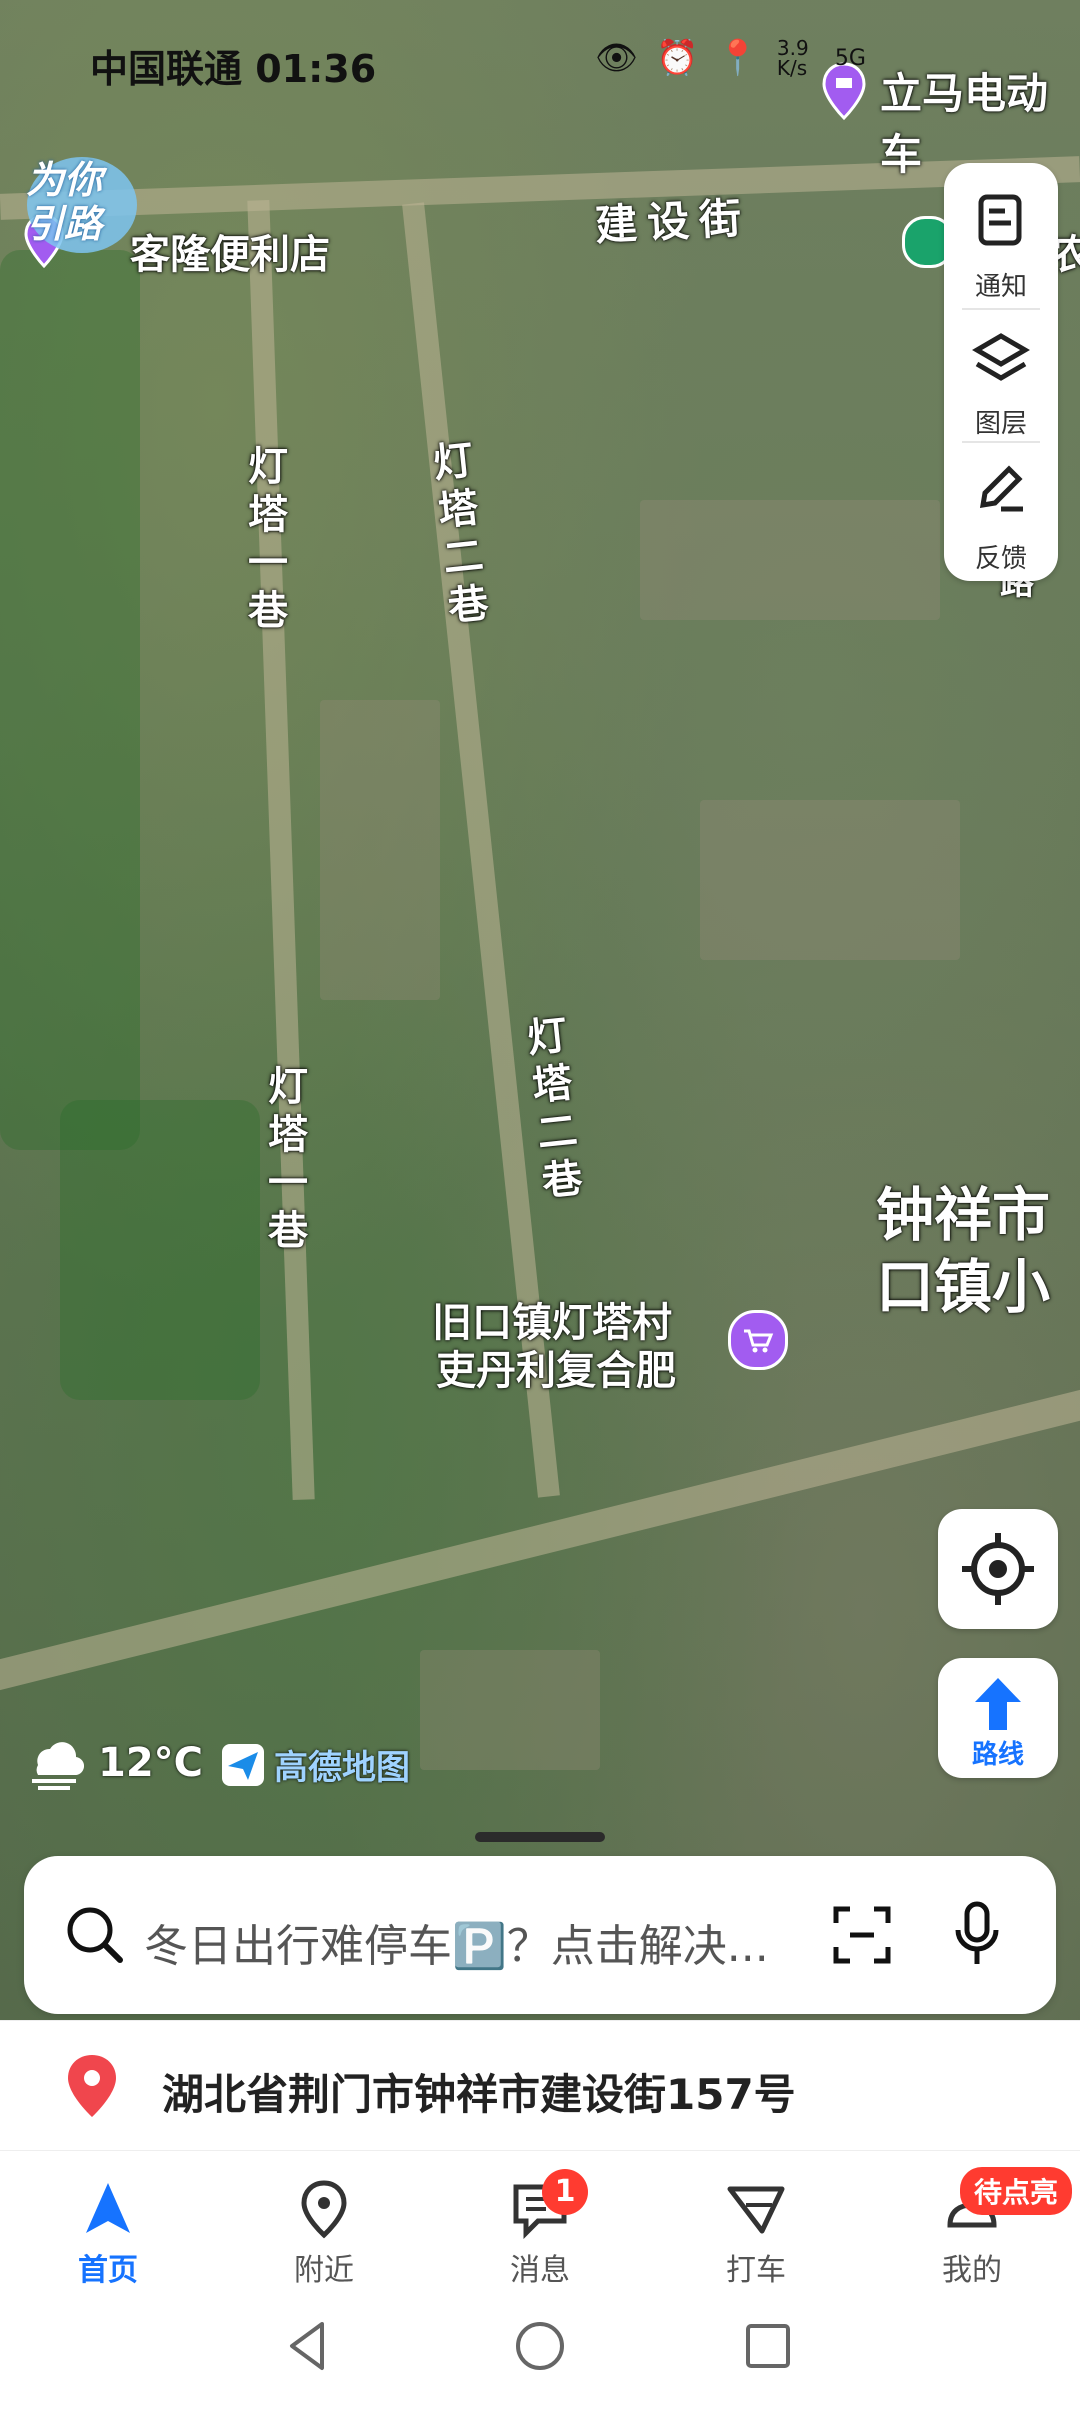 This screenshot has width=1080, height=2412. Describe the element at coordinates (324, 2270) in the screenshot. I see `nav-nearby-label: 附近` at that location.